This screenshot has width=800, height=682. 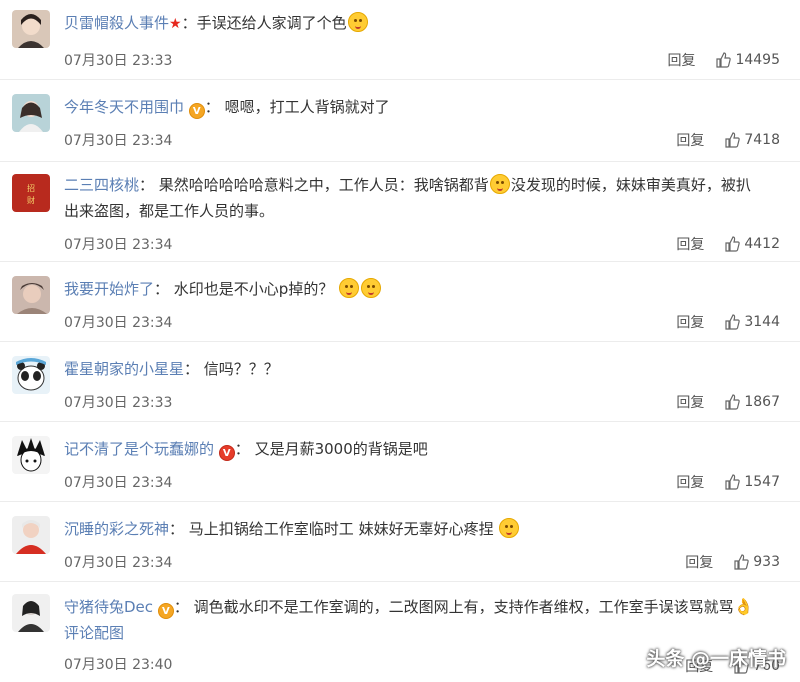 What do you see at coordinates (31, 200) in the screenshot?
I see `svg-text: 财` at bounding box center [31, 200].